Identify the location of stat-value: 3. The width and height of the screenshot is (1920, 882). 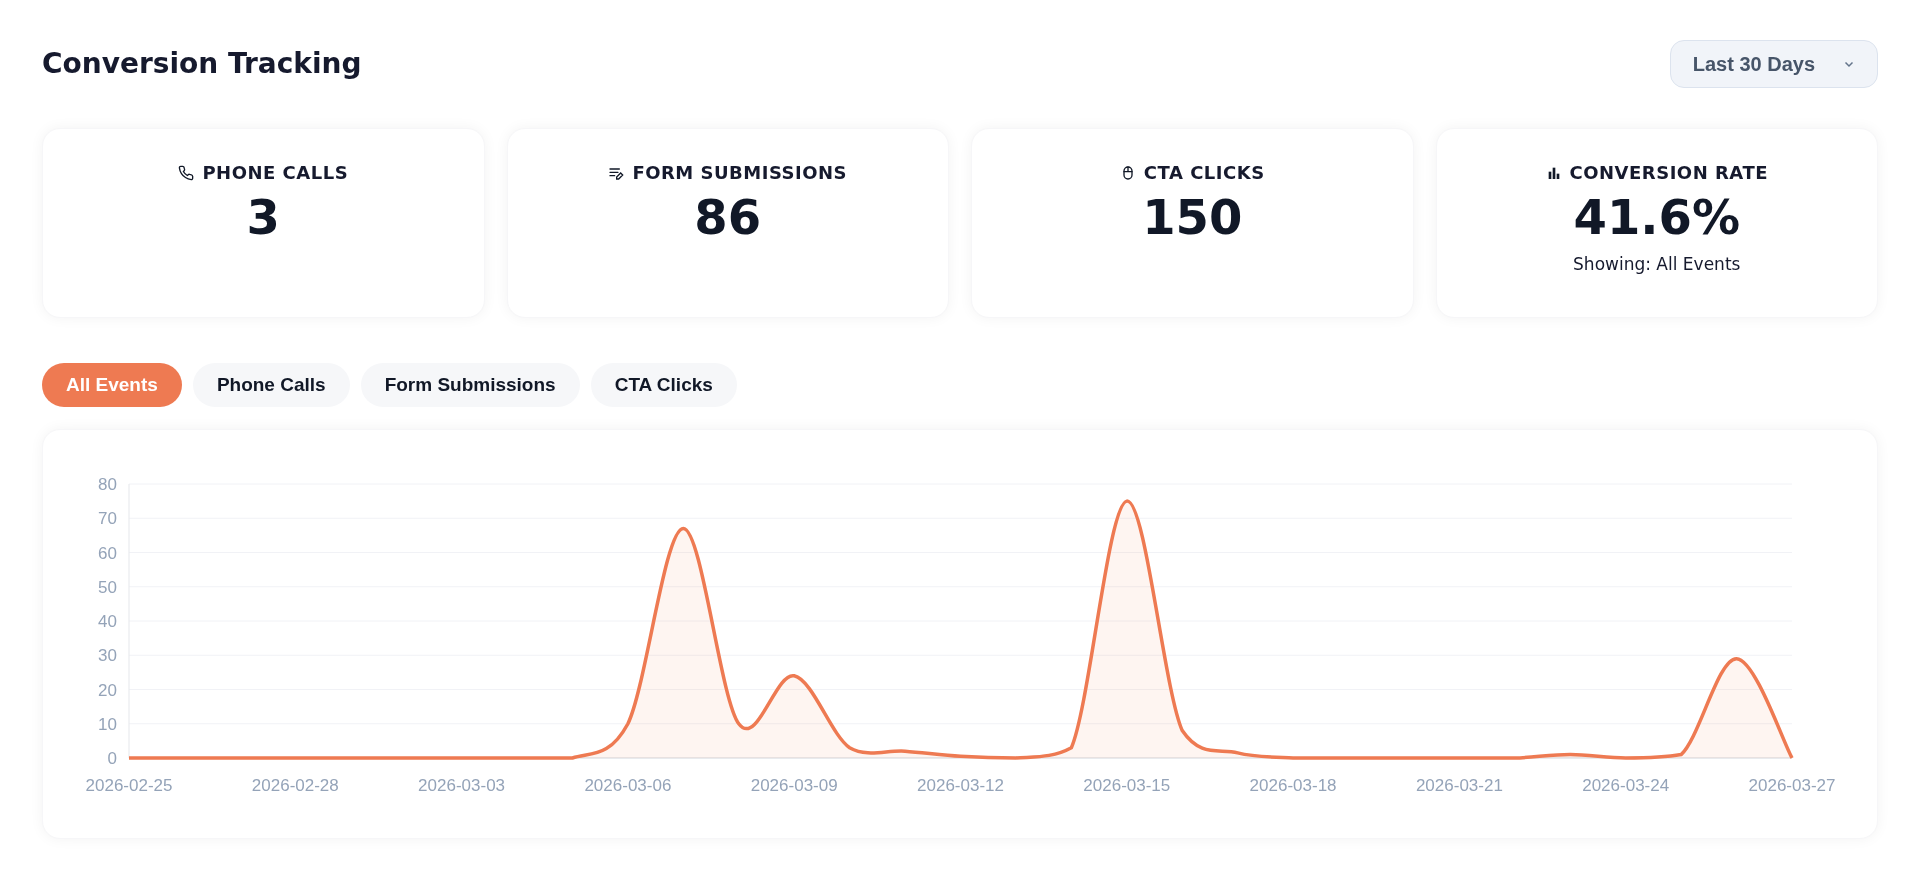
(263, 217).